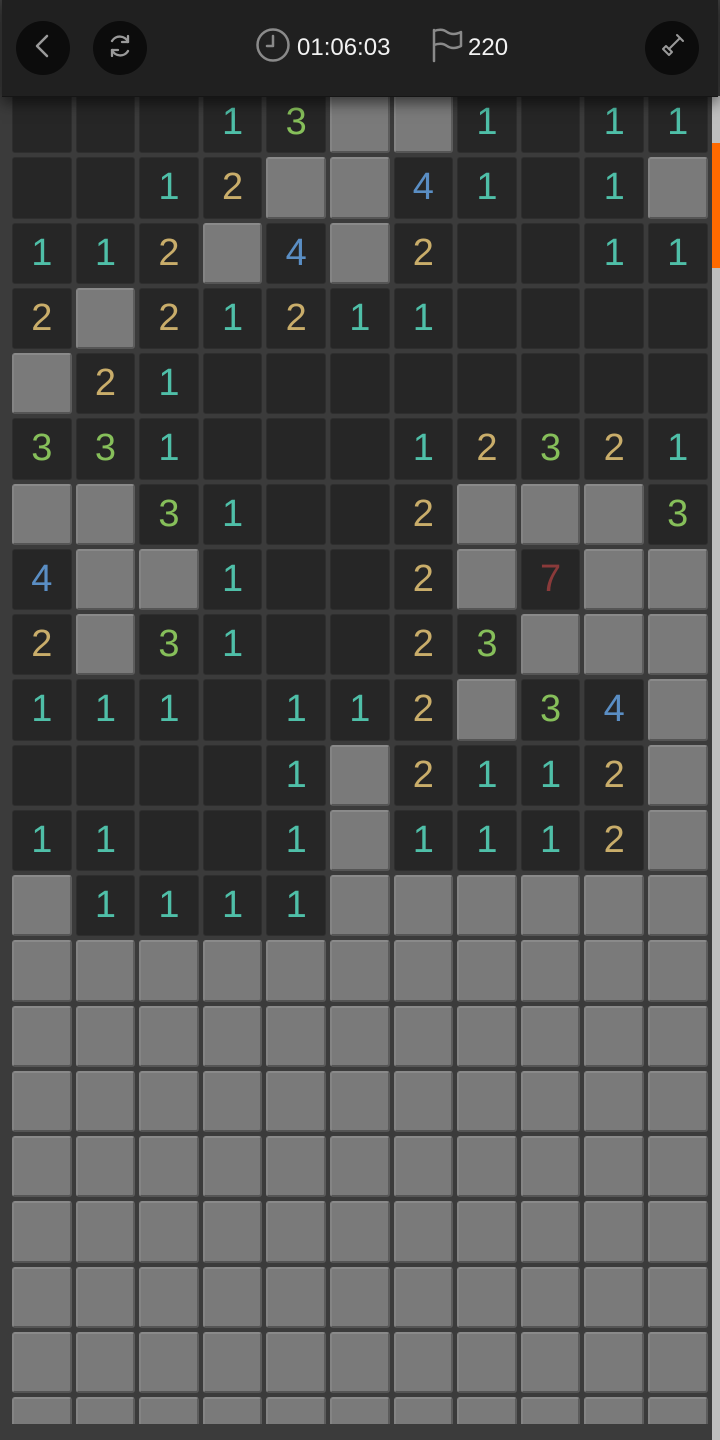  Describe the element at coordinates (120, 48) in the screenshot. I see `restart-button` at that location.